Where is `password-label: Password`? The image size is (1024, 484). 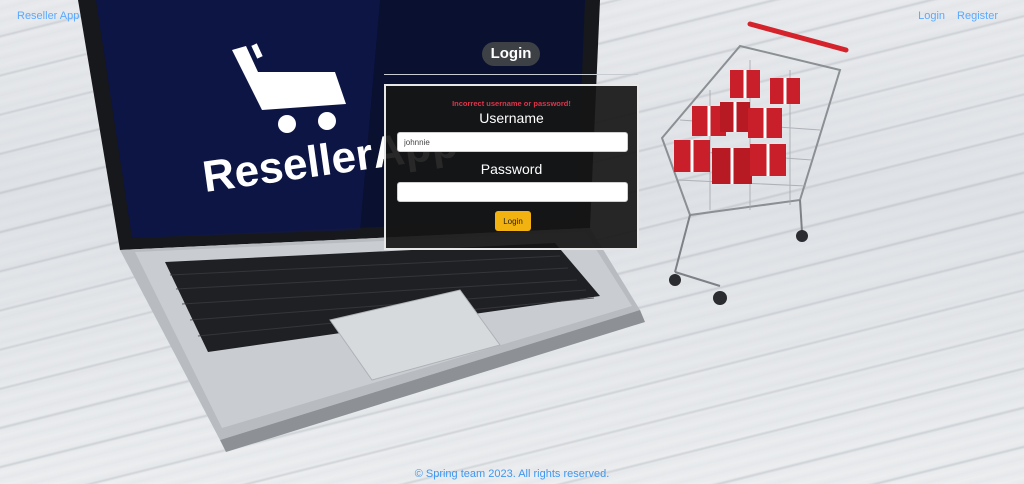
password-label: Password is located at coordinates (511, 169).